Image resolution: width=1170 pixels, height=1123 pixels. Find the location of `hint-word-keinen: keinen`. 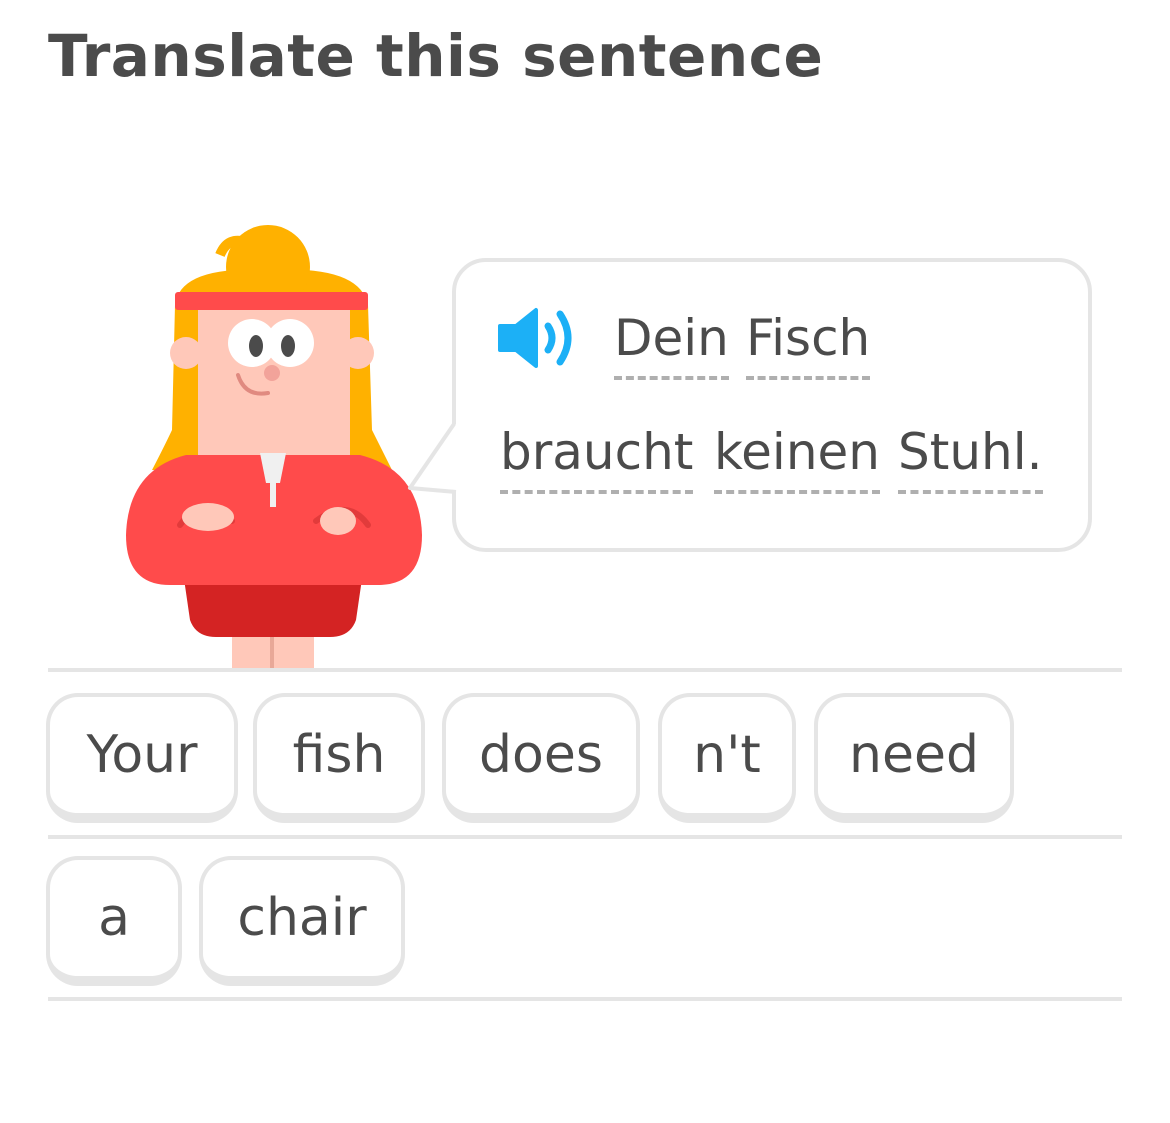

hint-word-keinen: keinen is located at coordinates (797, 457).